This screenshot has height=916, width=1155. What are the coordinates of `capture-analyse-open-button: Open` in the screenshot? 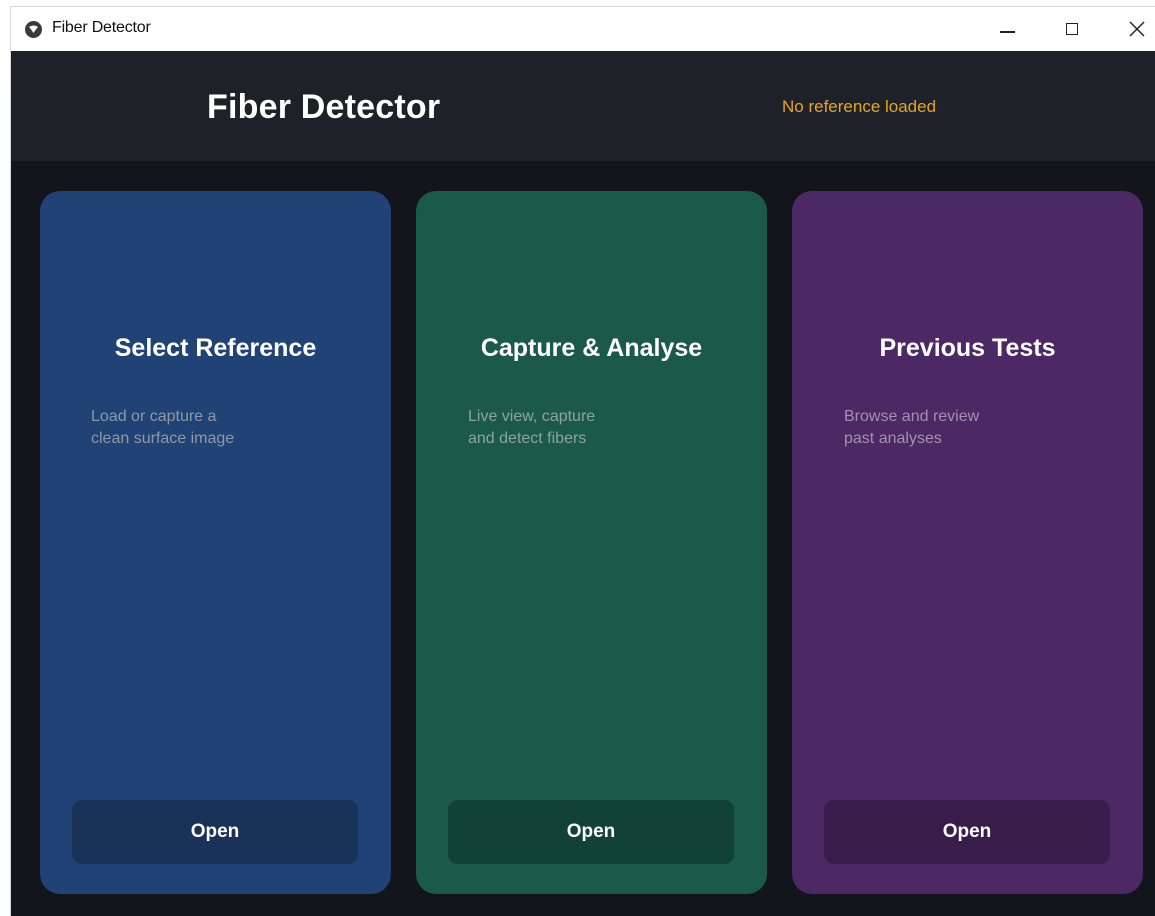 It's located at (591, 832).